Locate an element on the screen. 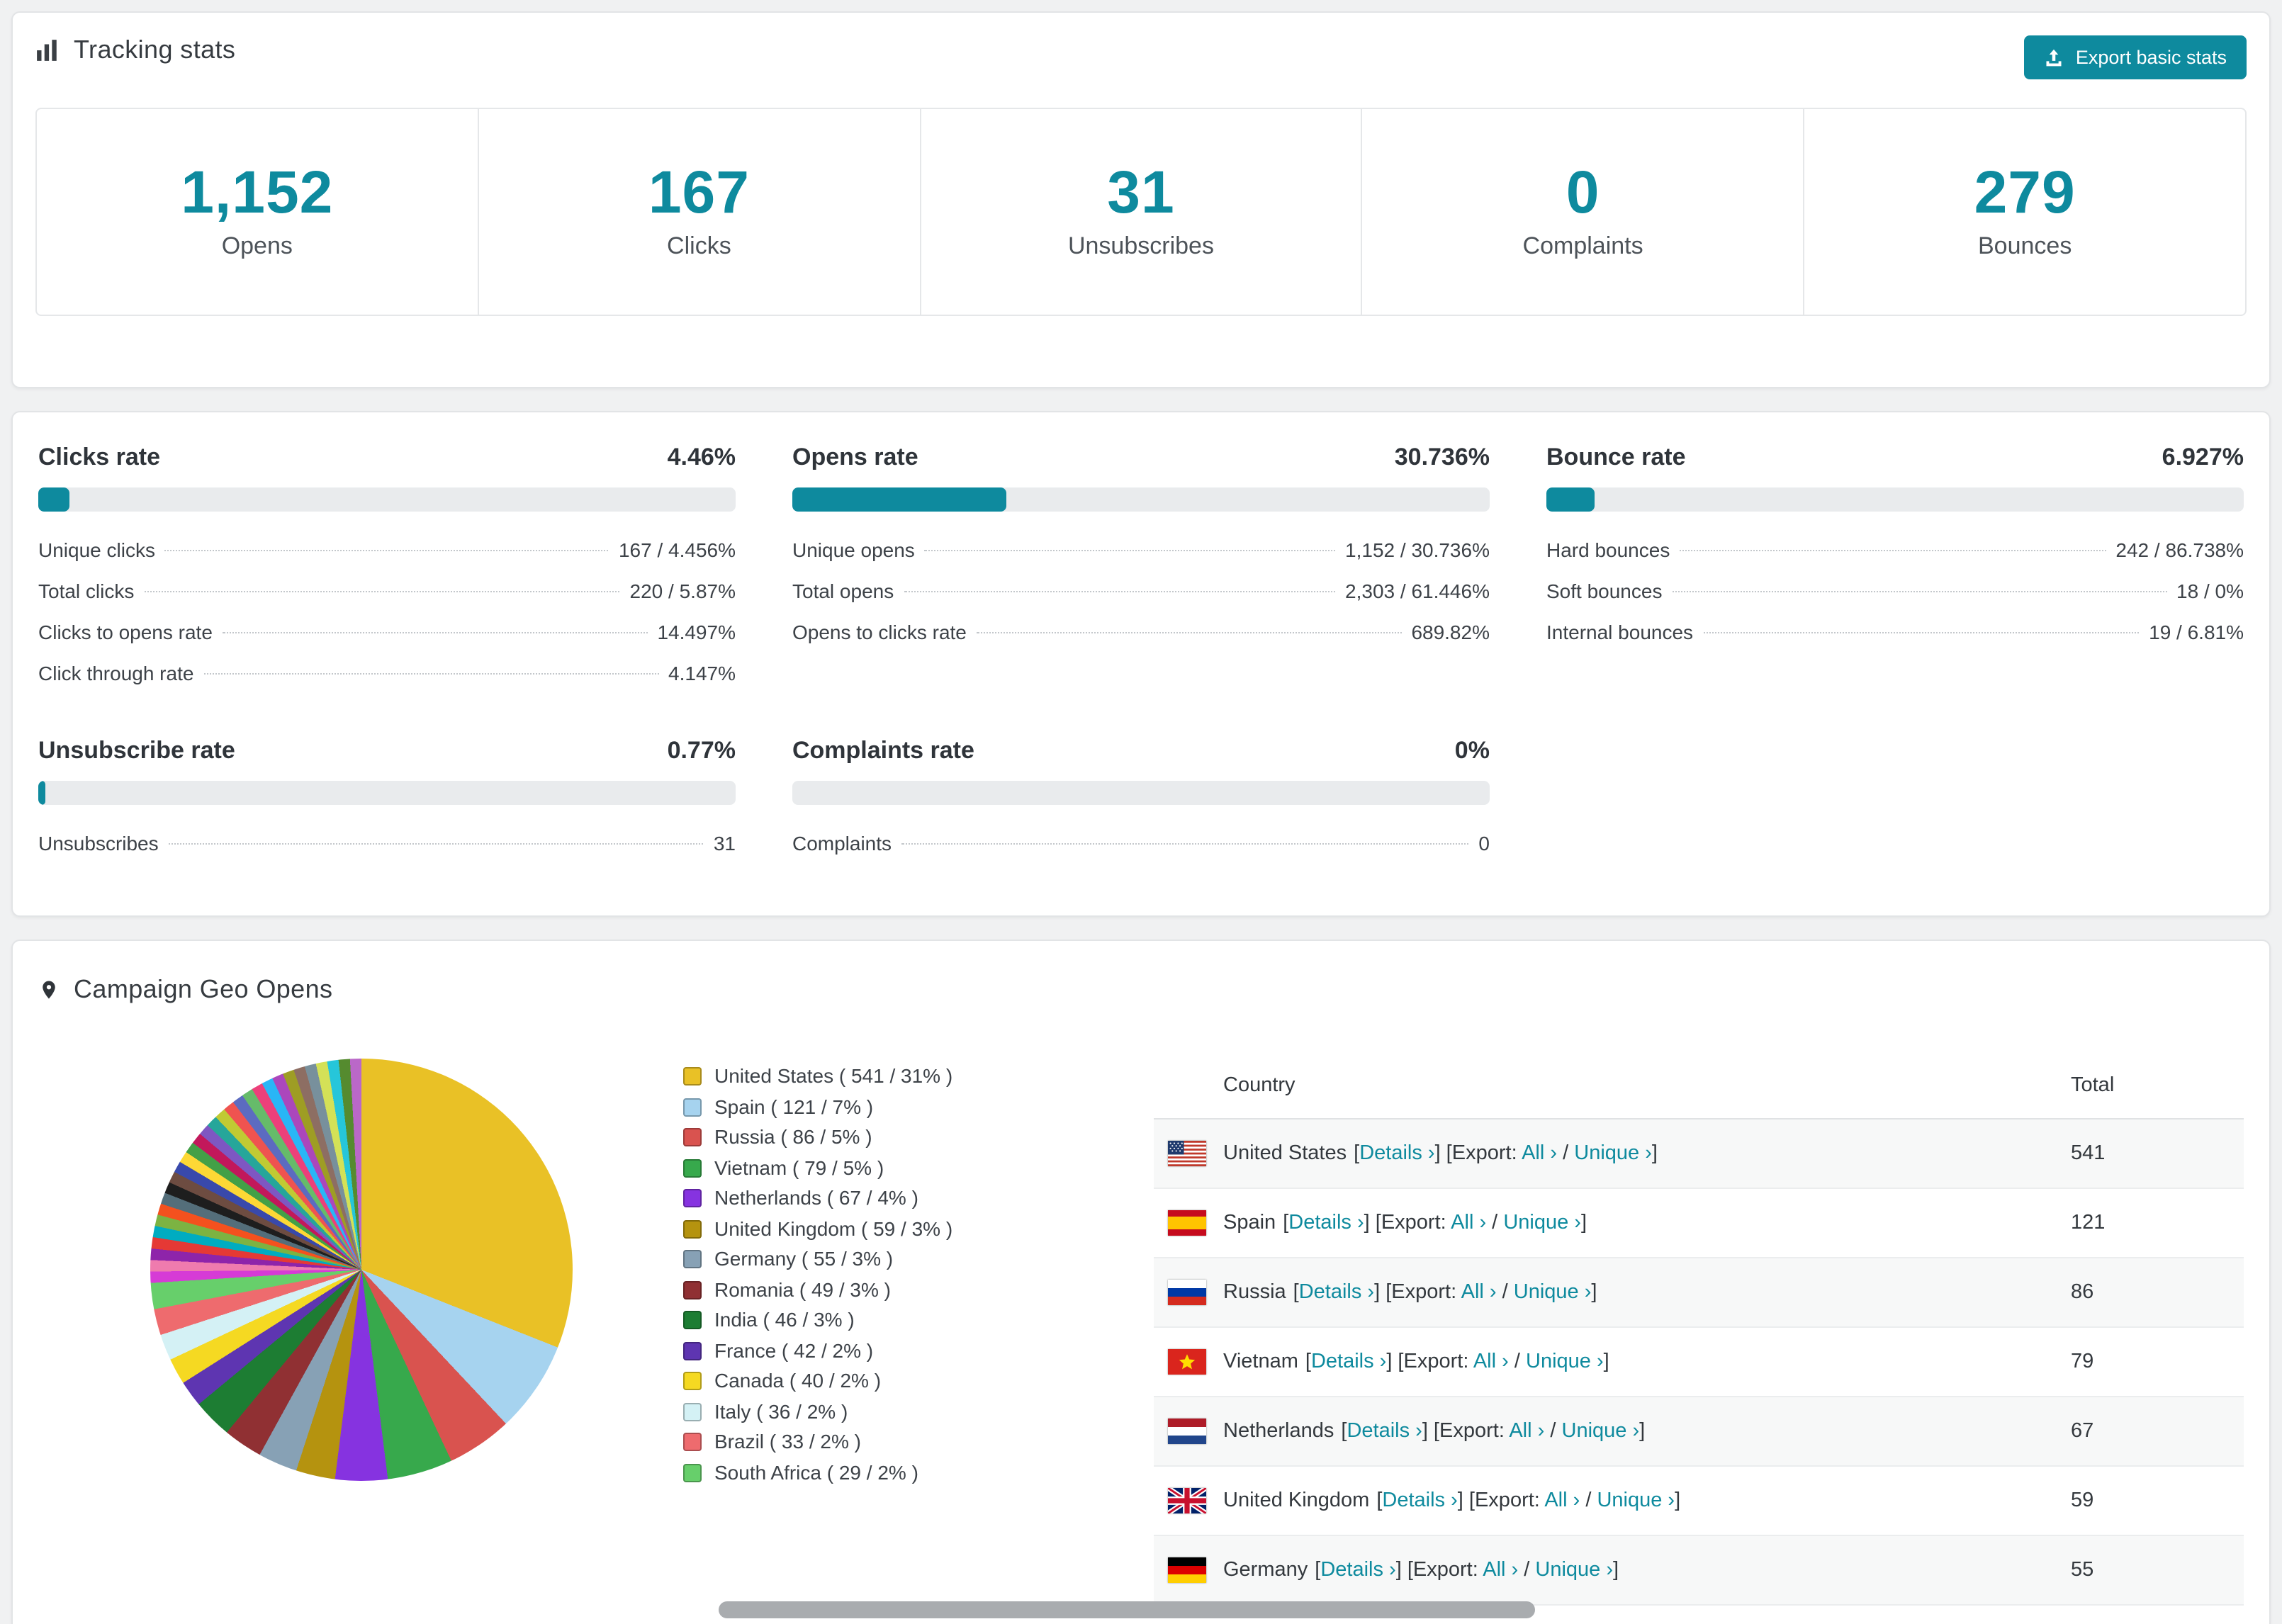  metric-value: 689.82% is located at coordinates (1450, 632).